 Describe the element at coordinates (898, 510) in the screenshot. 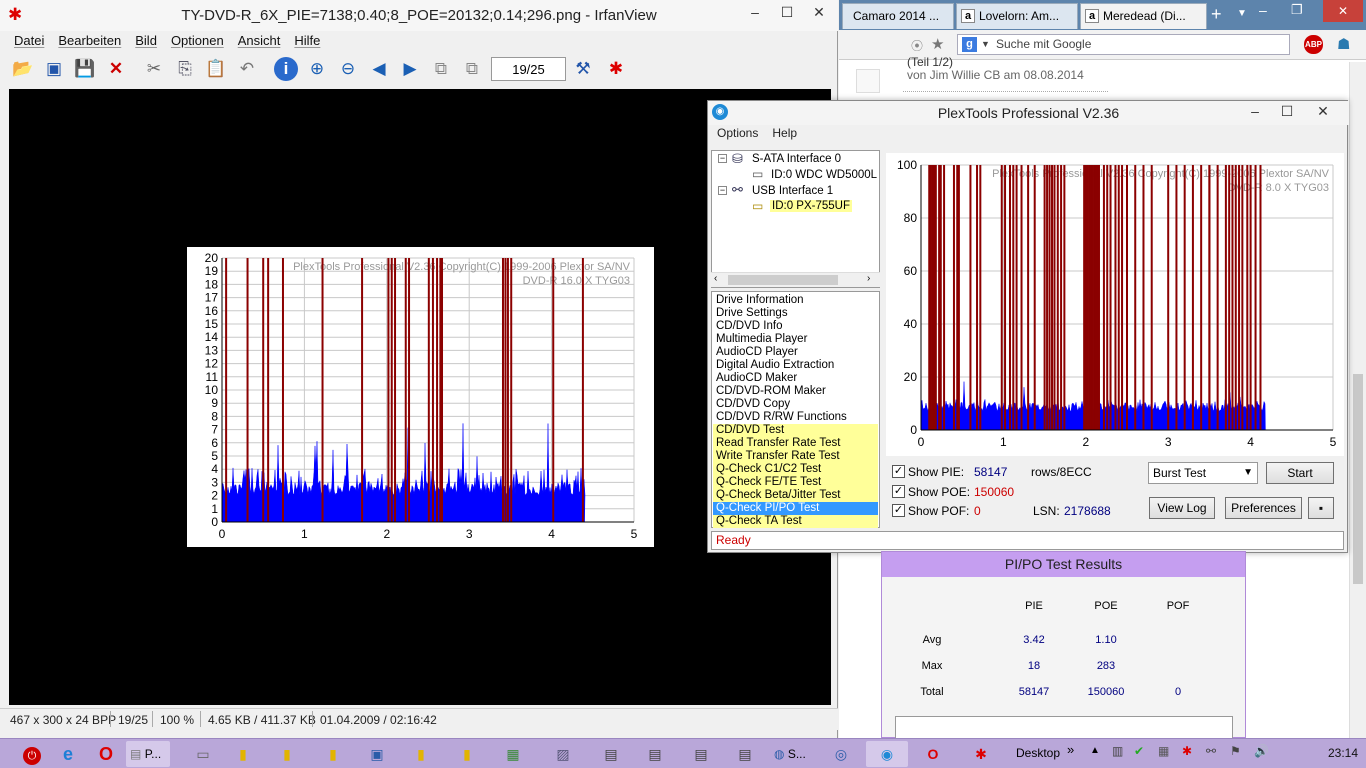

I see `show-pof-checkbox: ✓` at that location.